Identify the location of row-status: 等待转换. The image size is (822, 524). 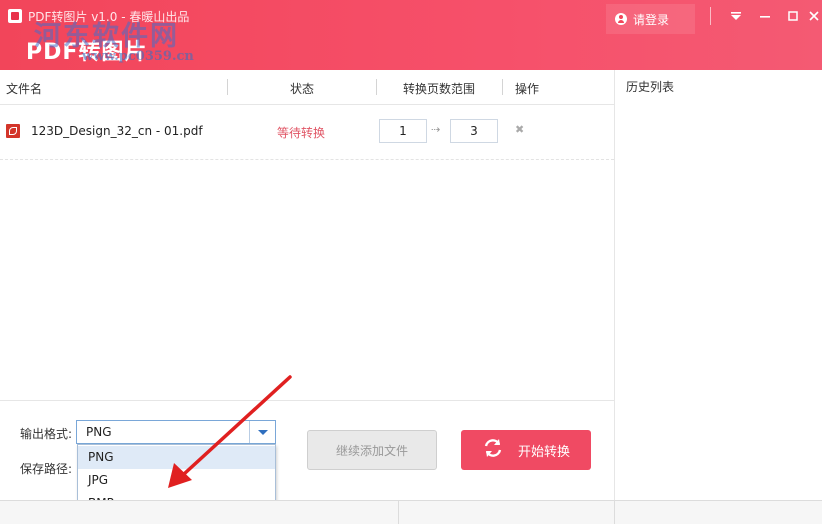
(301, 133).